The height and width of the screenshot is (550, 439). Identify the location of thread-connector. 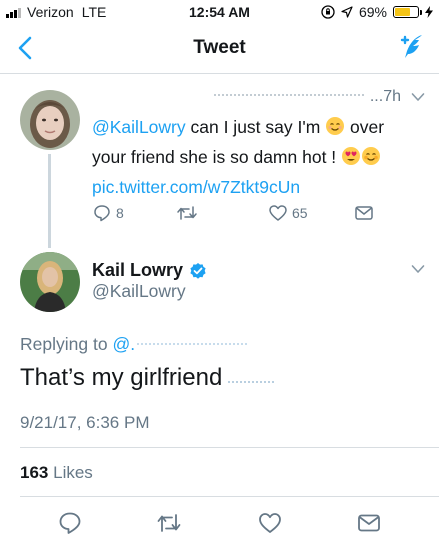
(49, 201).